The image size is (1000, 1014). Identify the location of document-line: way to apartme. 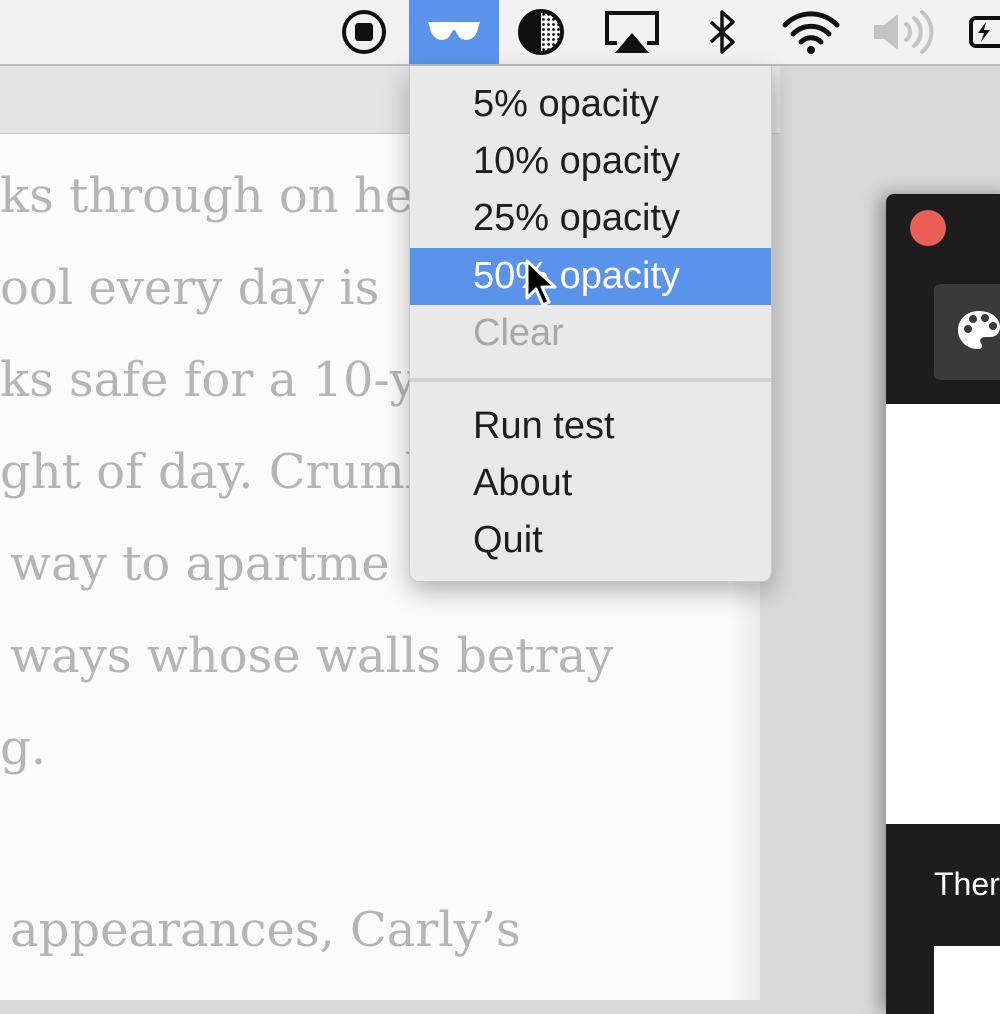
(200, 564).